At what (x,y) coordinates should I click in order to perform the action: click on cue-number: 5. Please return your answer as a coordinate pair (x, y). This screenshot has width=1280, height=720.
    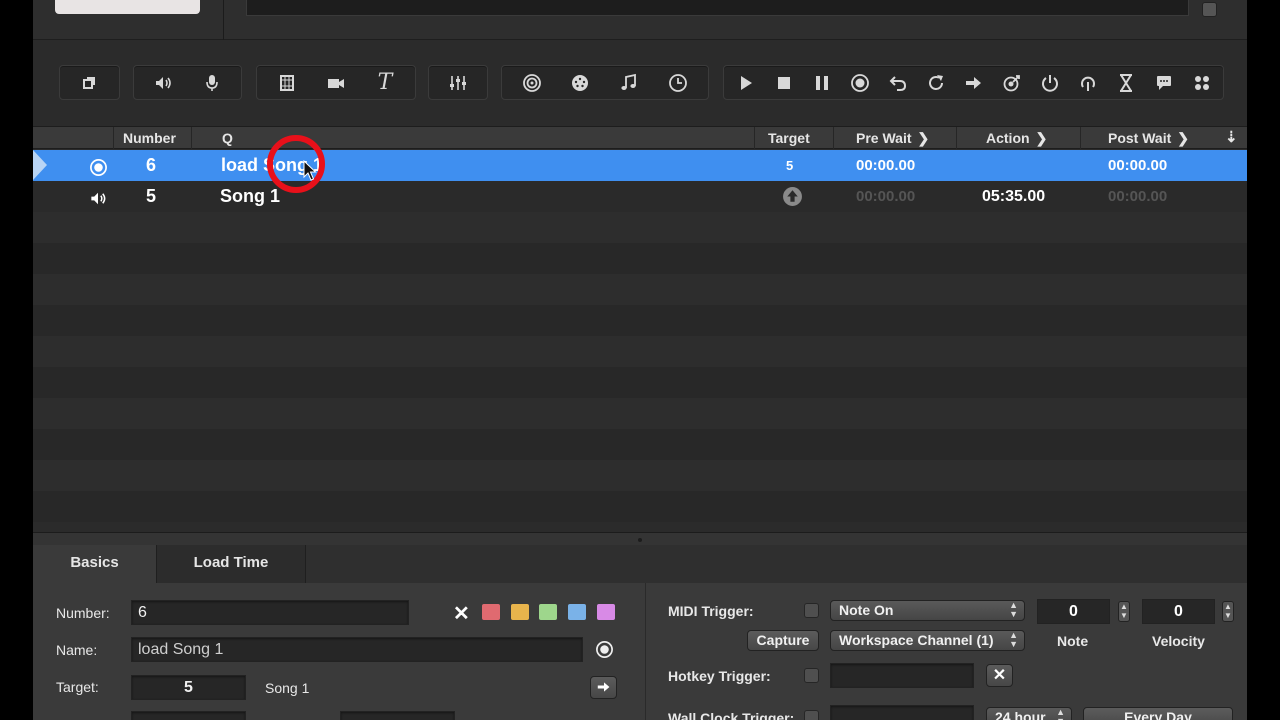
    Looking at the image, I should click on (151, 196).